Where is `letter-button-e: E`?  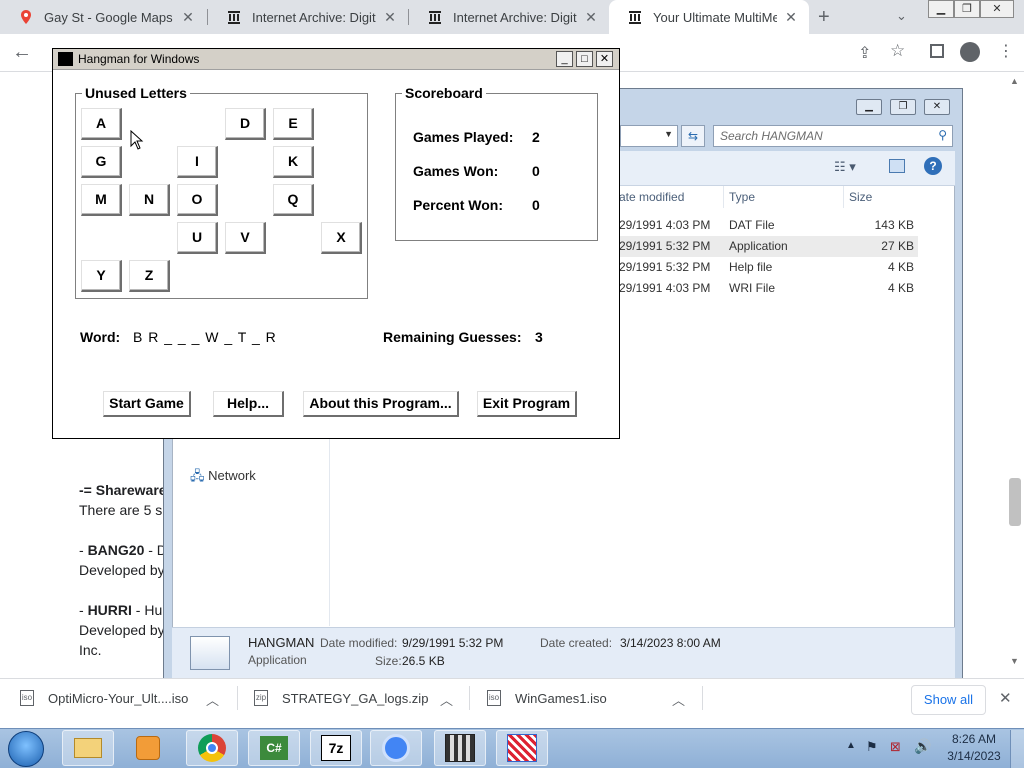 letter-button-e: E is located at coordinates (293, 124).